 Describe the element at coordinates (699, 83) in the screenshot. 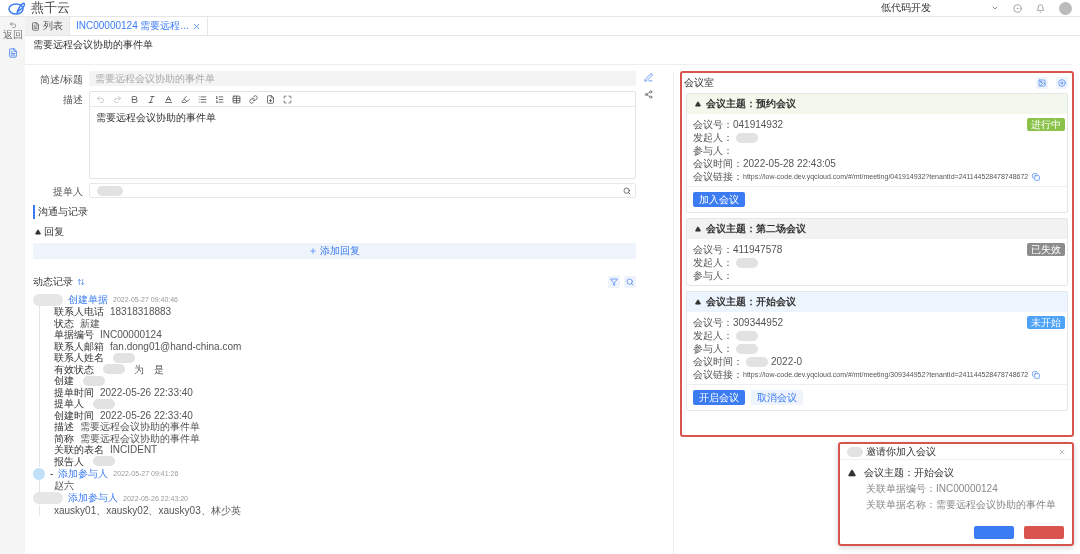

I see `panel-title: 会议室` at that location.